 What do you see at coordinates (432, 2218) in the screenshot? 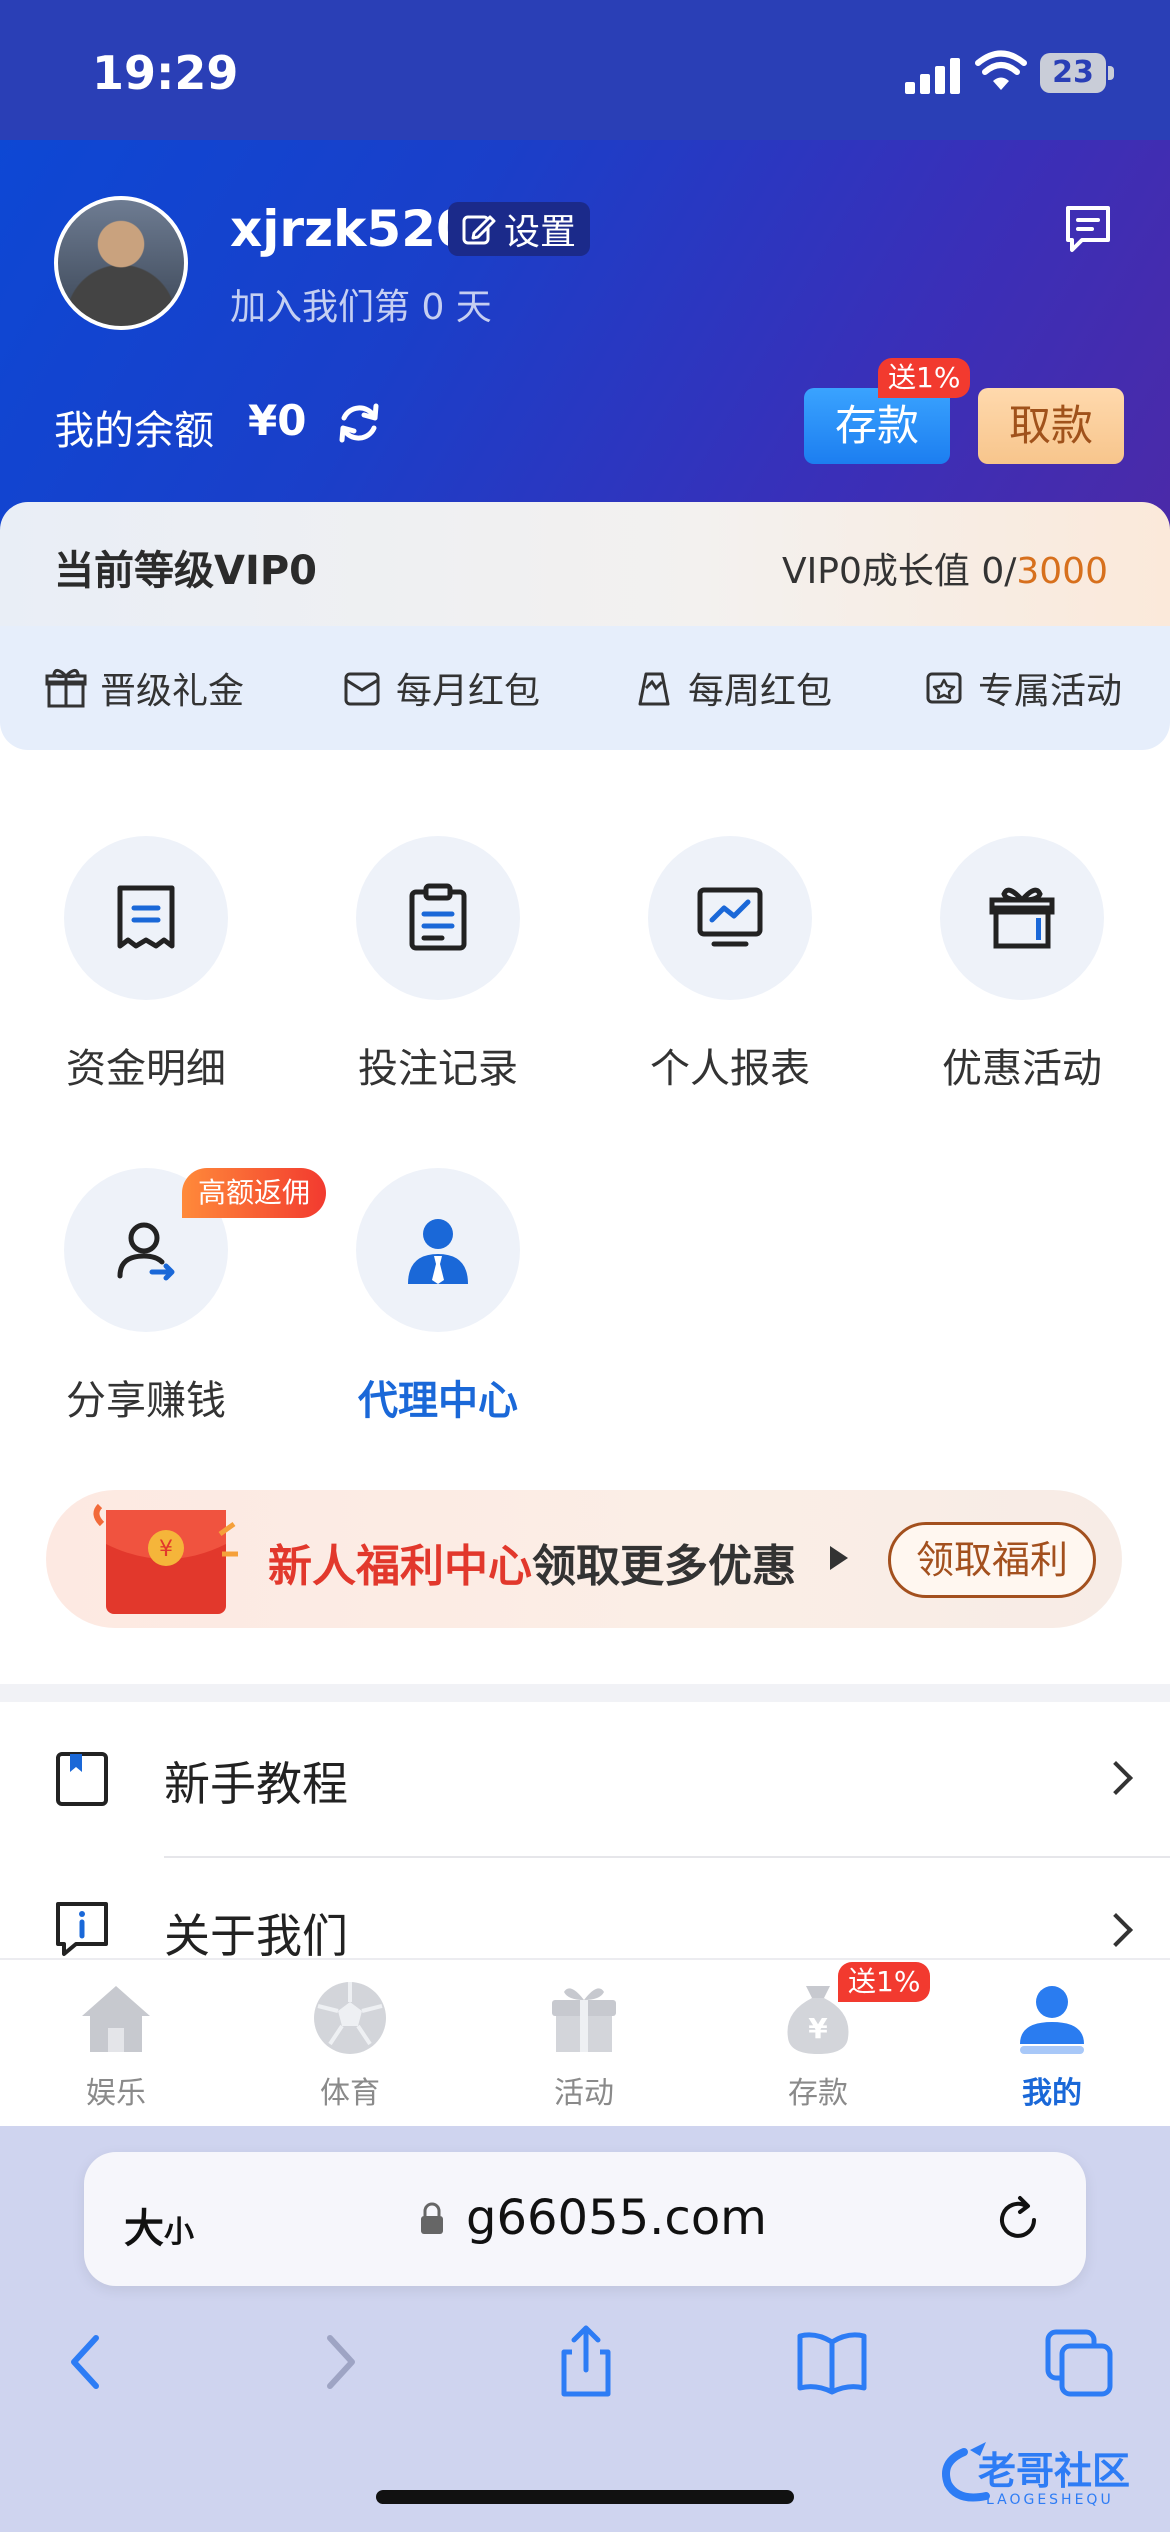
I see `lock-icon` at bounding box center [432, 2218].